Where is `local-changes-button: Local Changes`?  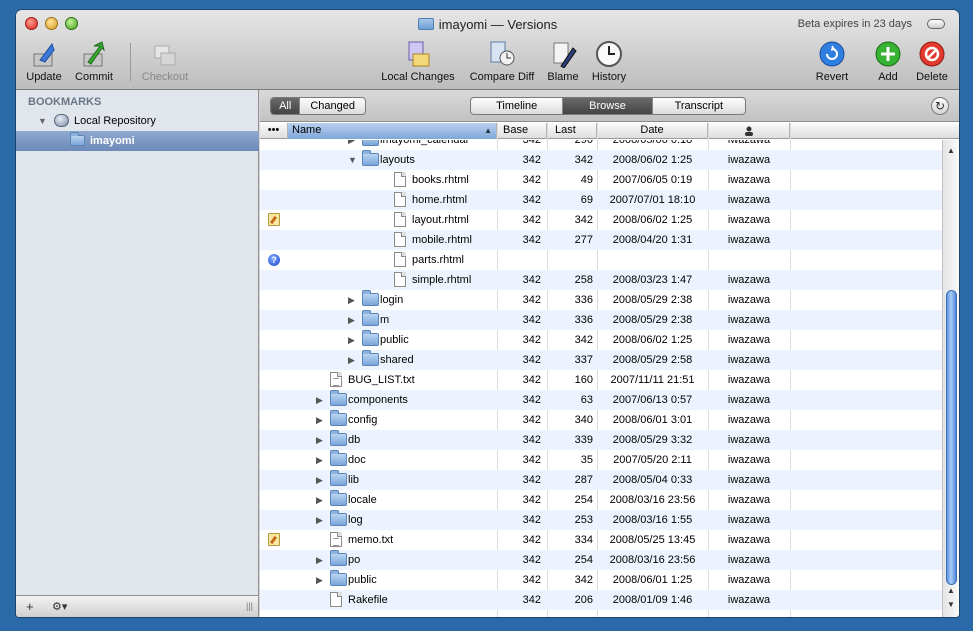 local-changes-button: Local Changes is located at coordinates (418, 61).